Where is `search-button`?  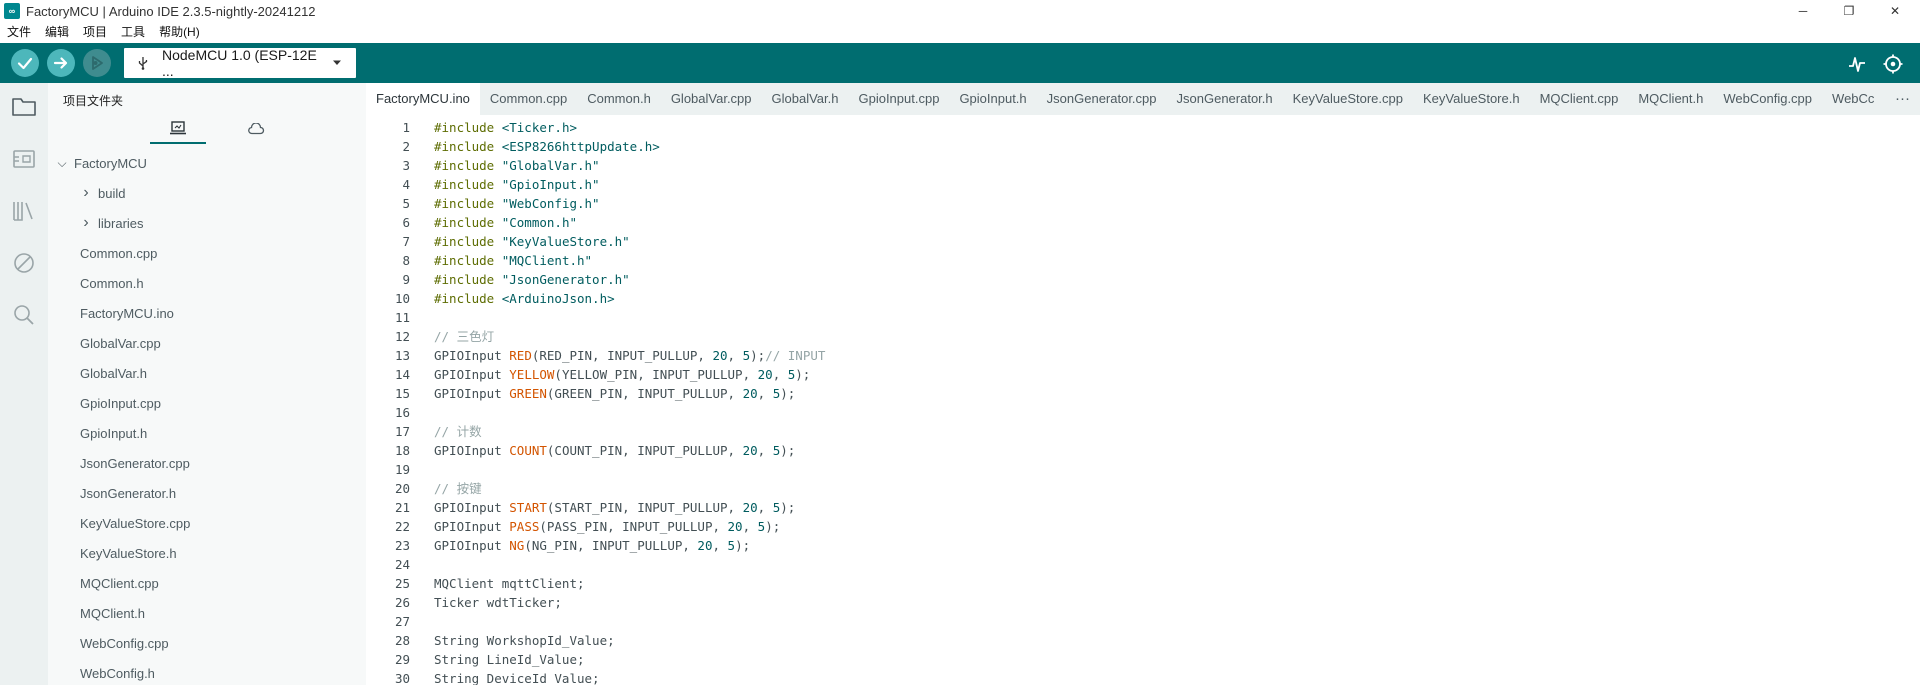 search-button is located at coordinates (24, 315).